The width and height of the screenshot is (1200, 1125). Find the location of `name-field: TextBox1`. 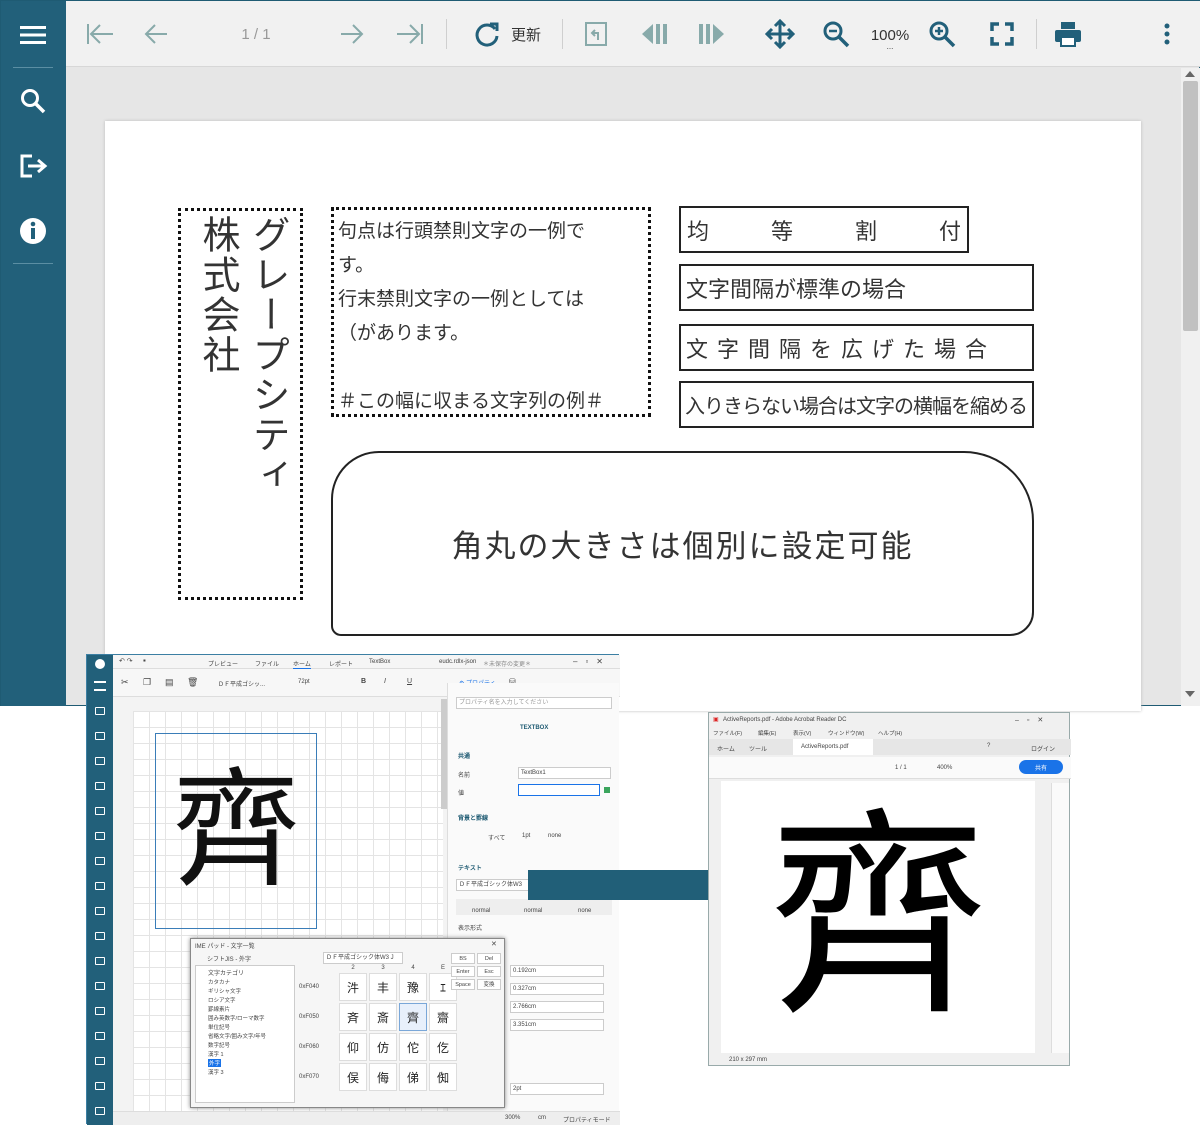

name-field: TextBox1 is located at coordinates (564, 773).